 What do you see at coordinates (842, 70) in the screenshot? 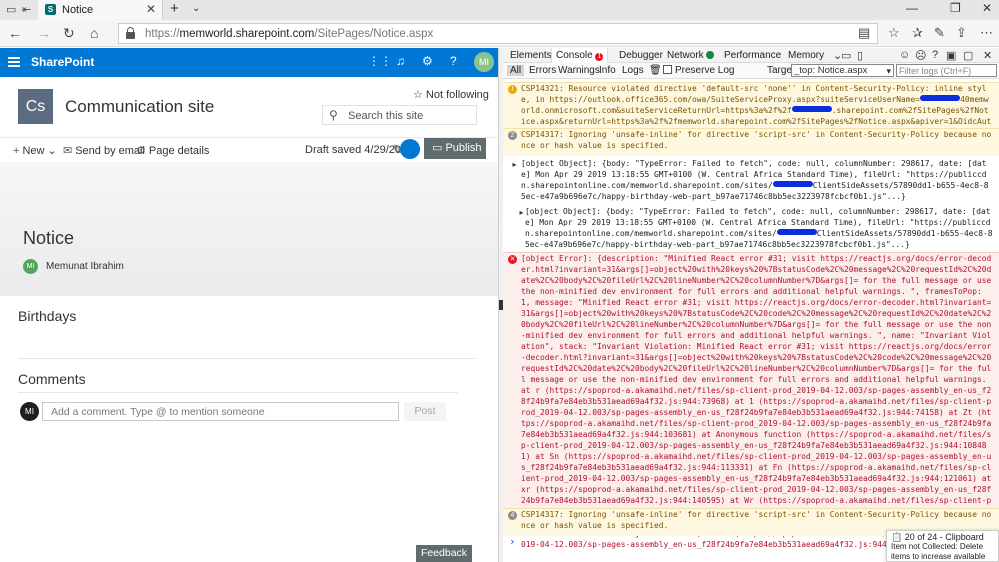
I see `target-select: _top: Notice.aspx` at bounding box center [842, 70].